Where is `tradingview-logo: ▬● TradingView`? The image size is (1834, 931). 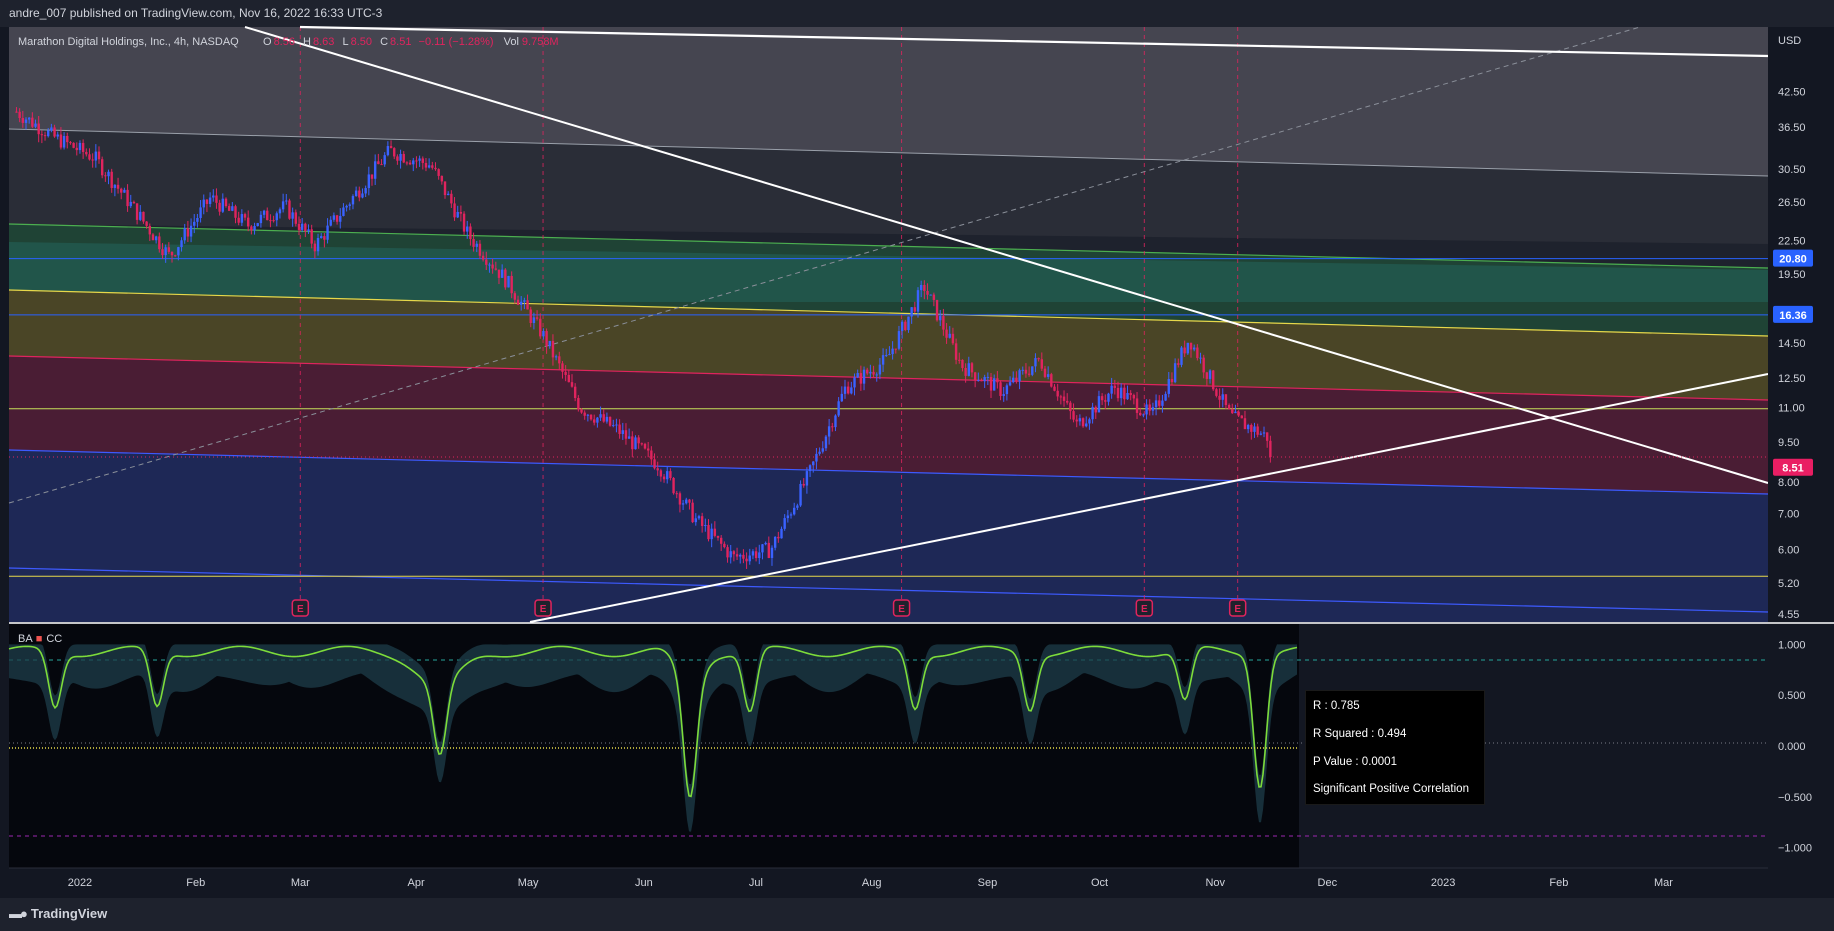 tradingview-logo: ▬● TradingView is located at coordinates (58, 913).